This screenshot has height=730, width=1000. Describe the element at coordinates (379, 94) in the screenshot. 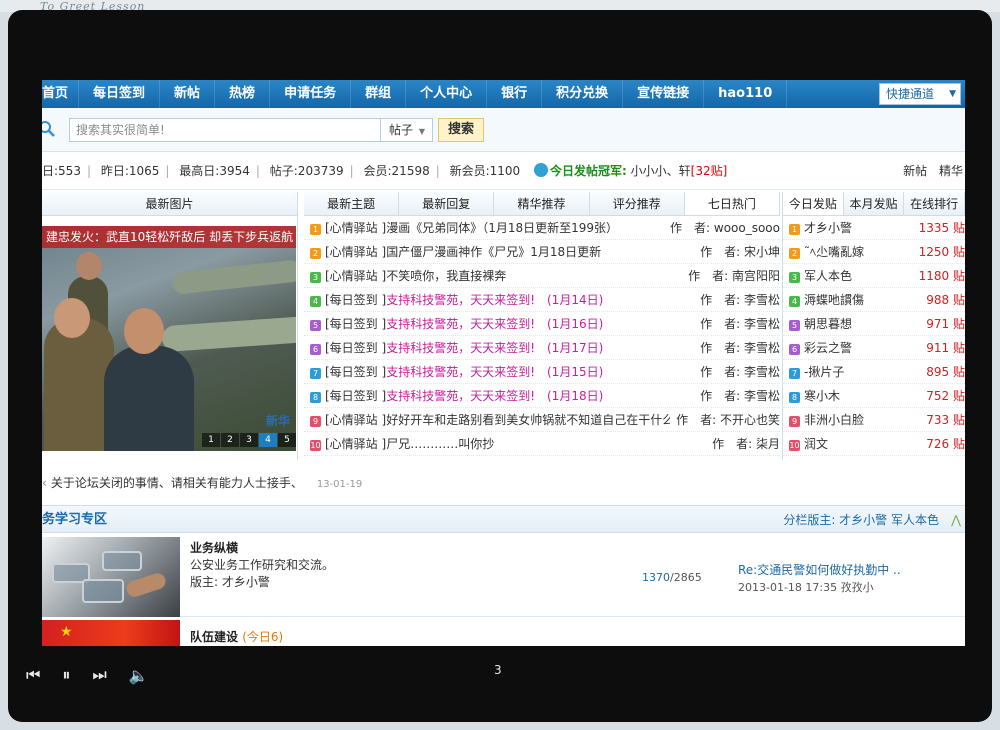

I see `nav-groups: 群组` at that location.